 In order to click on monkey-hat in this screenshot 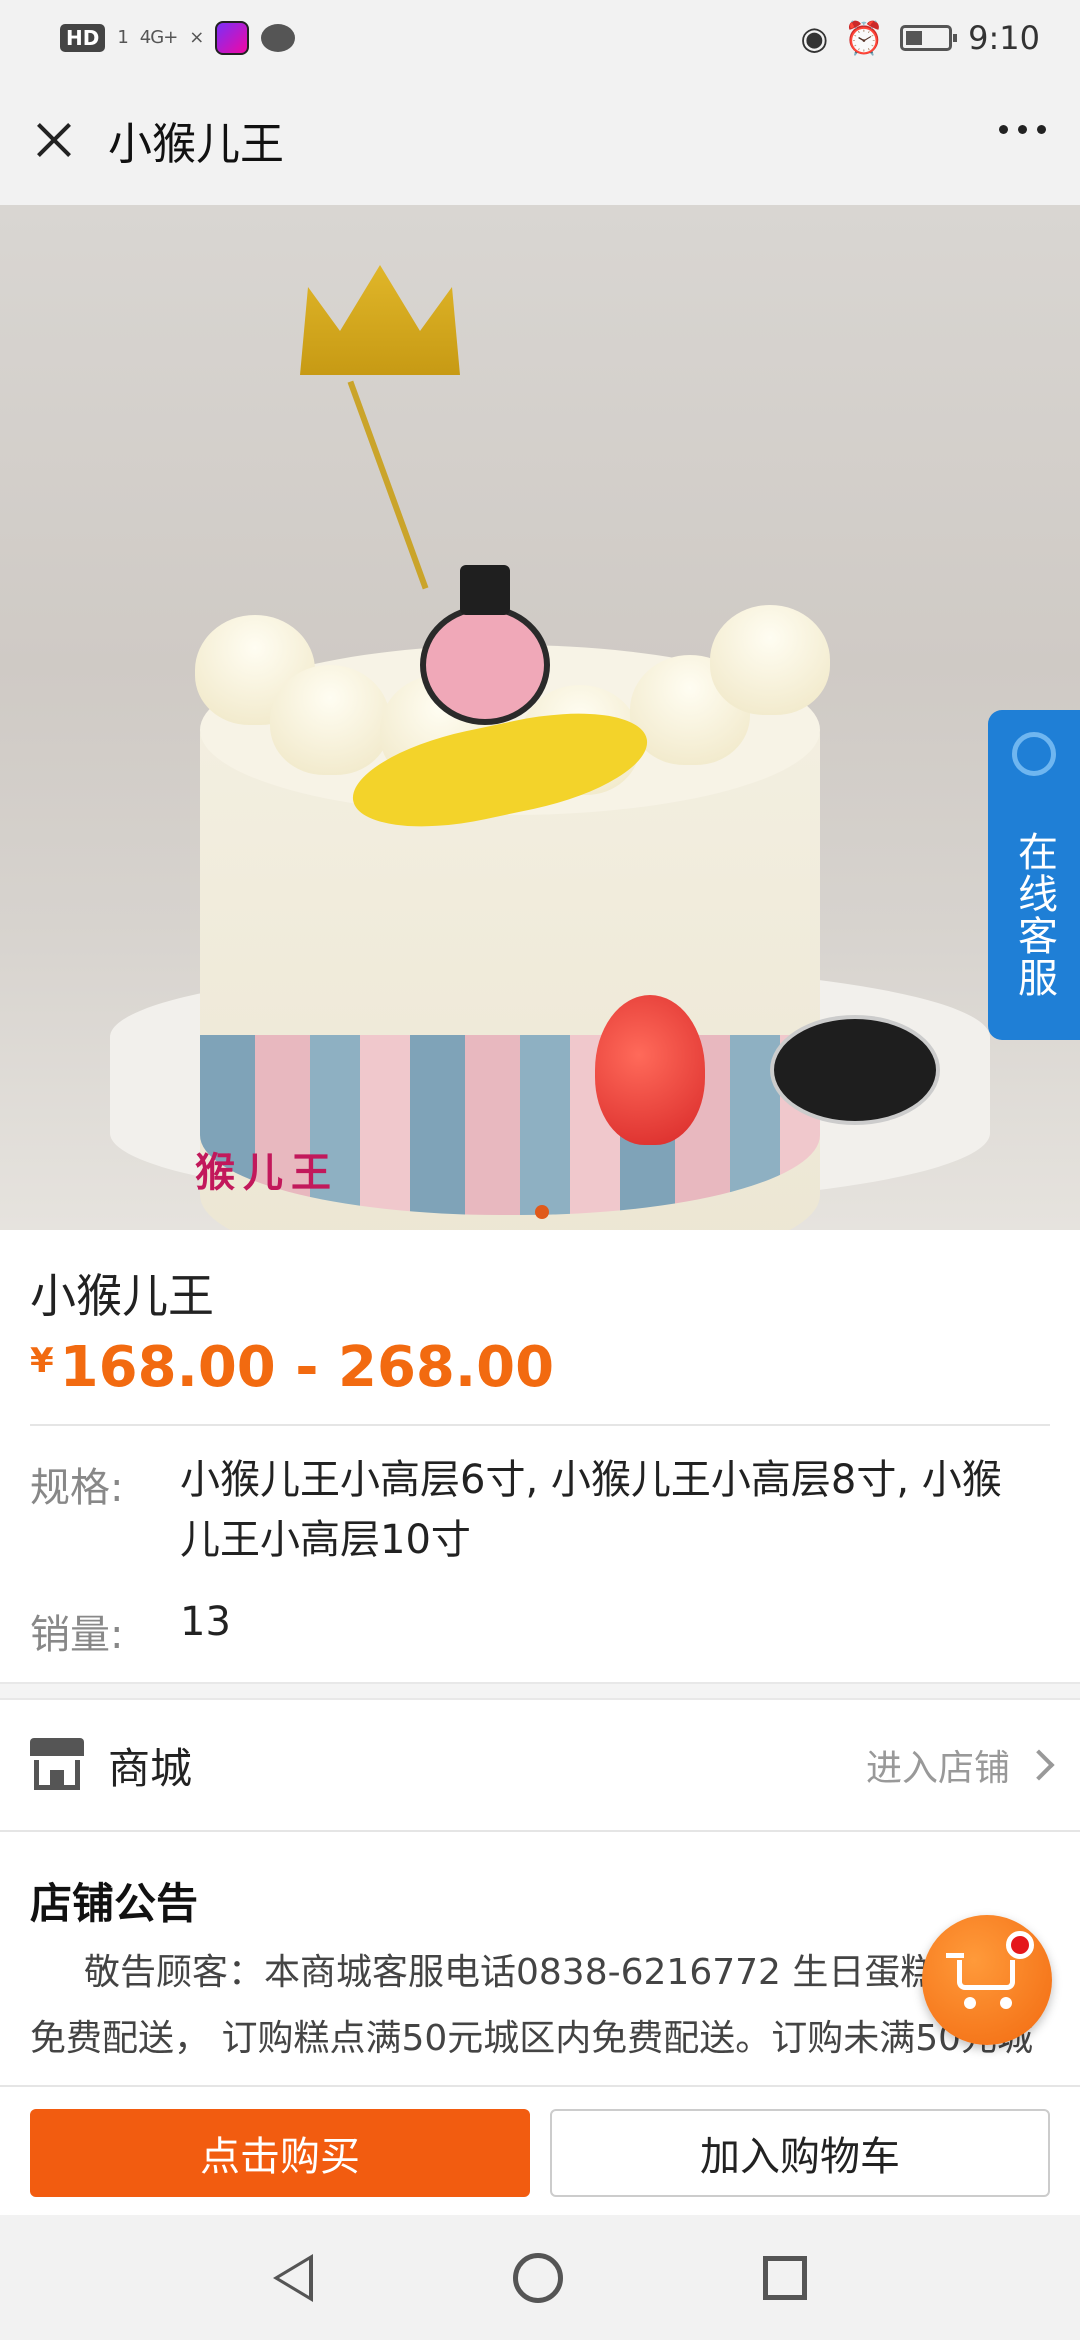, I will do `click(485, 590)`.